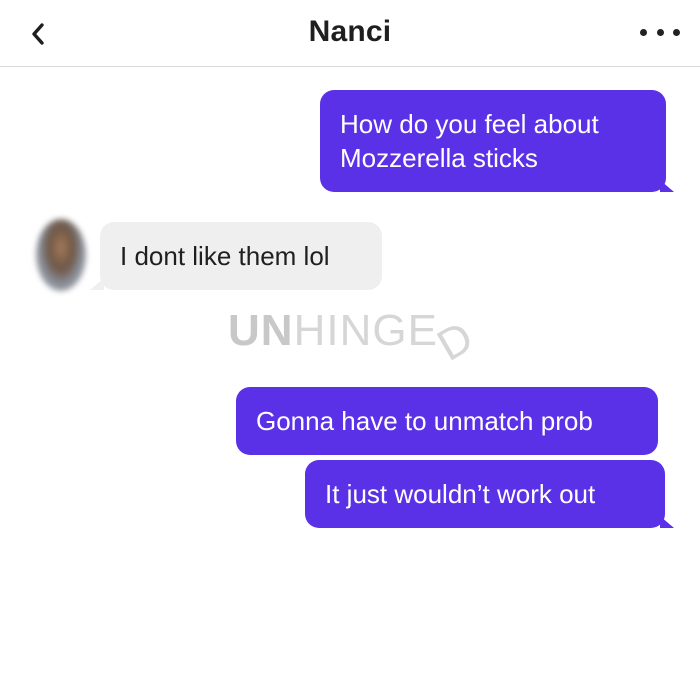  Describe the element at coordinates (424, 421) in the screenshot. I see `message-text: Gonna have to unmatch prob` at that location.